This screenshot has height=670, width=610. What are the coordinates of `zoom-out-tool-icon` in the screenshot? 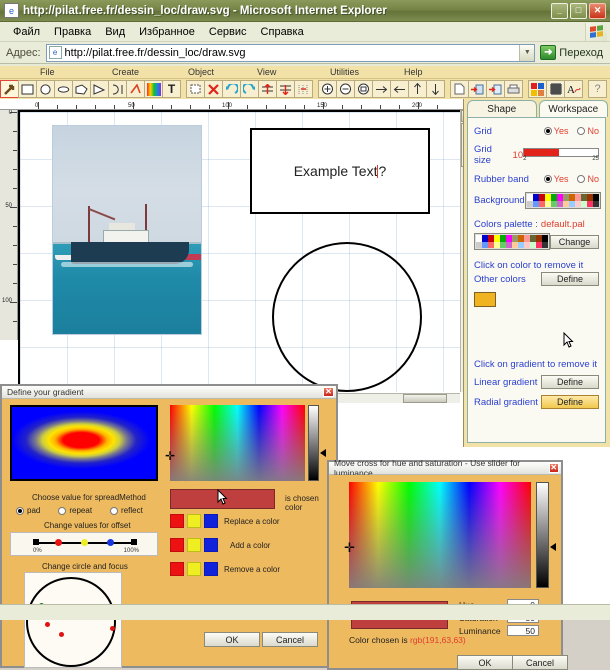 It's located at (345, 89).